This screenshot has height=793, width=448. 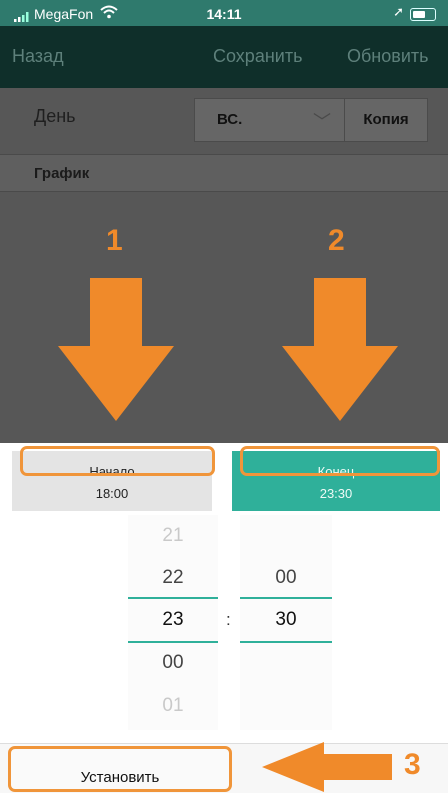 What do you see at coordinates (117, 461) in the screenshot?
I see `annotation-highlight-start` at bounding box center [117, 461].